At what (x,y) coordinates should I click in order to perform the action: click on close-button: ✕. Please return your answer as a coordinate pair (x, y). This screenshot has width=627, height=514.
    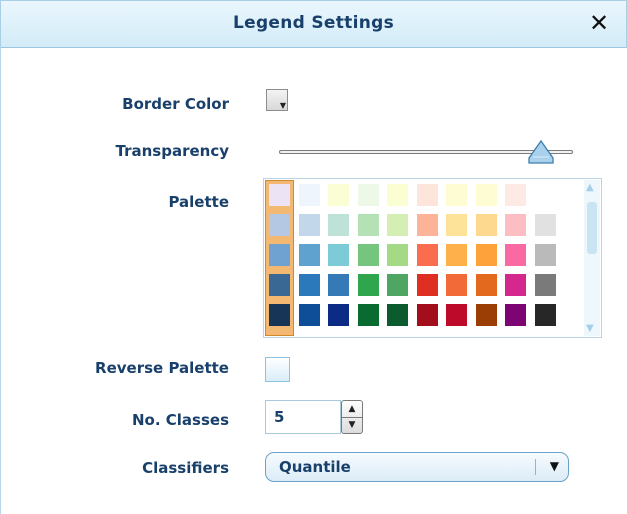
    Looking at the image, I should click on (599, 23).